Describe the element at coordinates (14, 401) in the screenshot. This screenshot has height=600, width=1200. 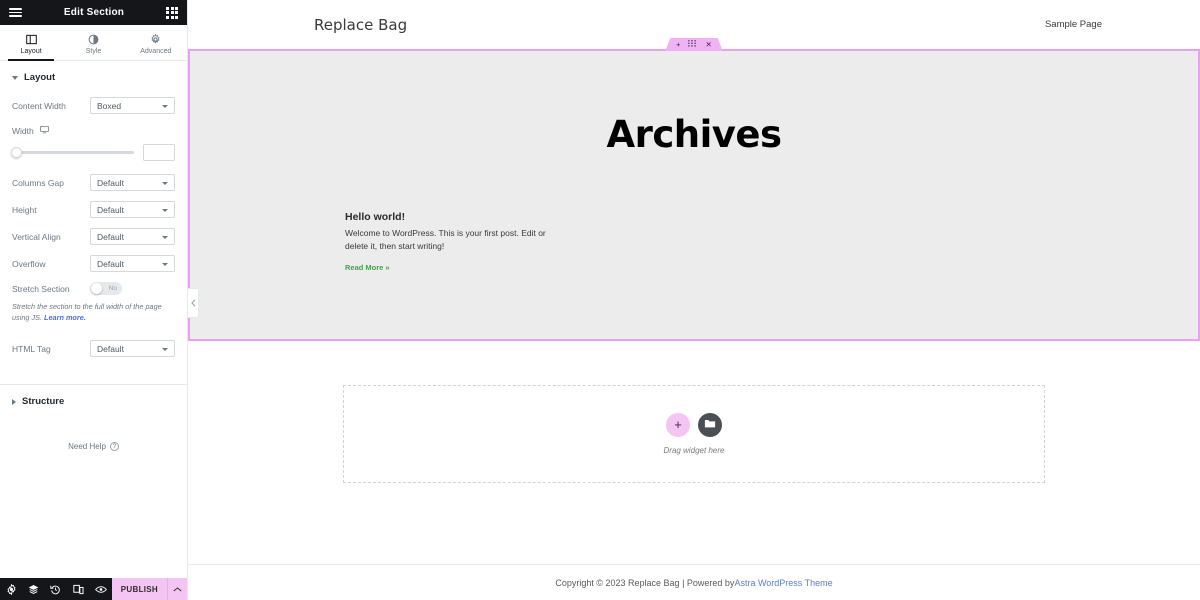
I see `chevron-right-icon` at that location.